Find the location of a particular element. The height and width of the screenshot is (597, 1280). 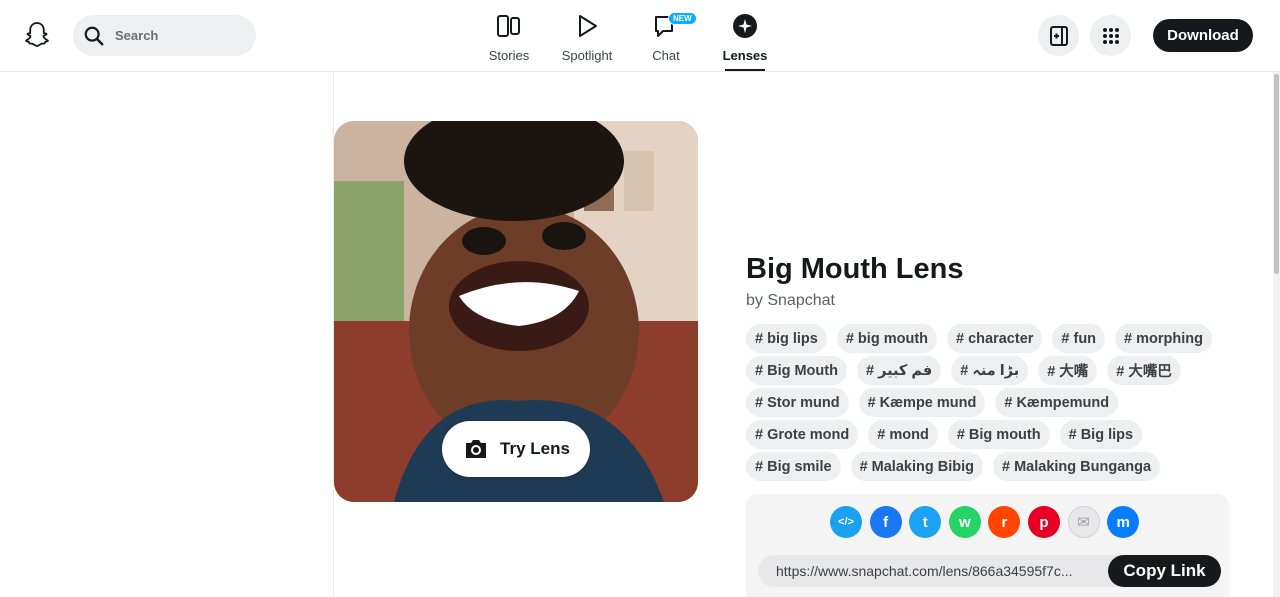

tag: # Big lips is located at coordinates (1101, 434).